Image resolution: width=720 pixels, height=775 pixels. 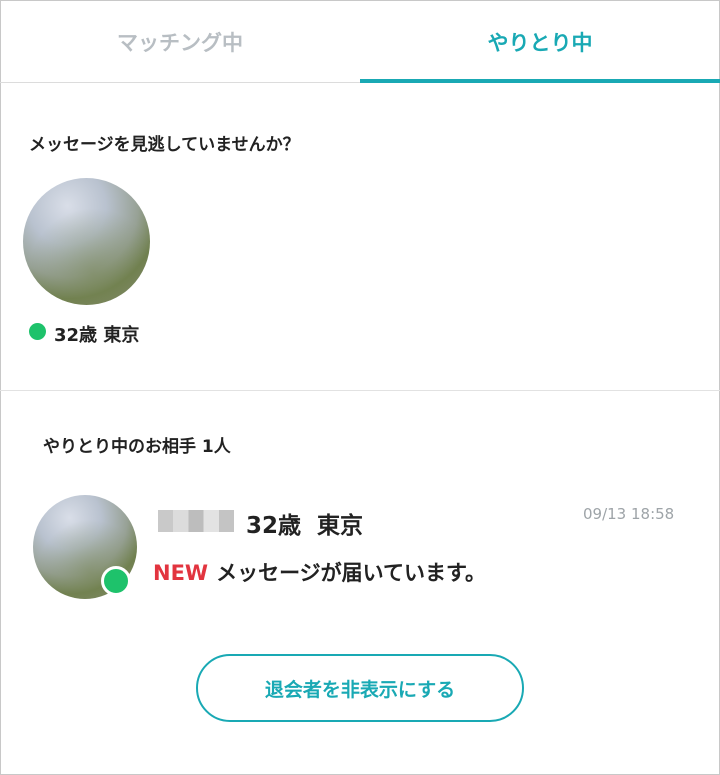 What do you see at coordinates (137, 447) in the screenshot?
I see `conversation-count-title: やりとり中のお相手 1人` at bounding box center [137, 447].